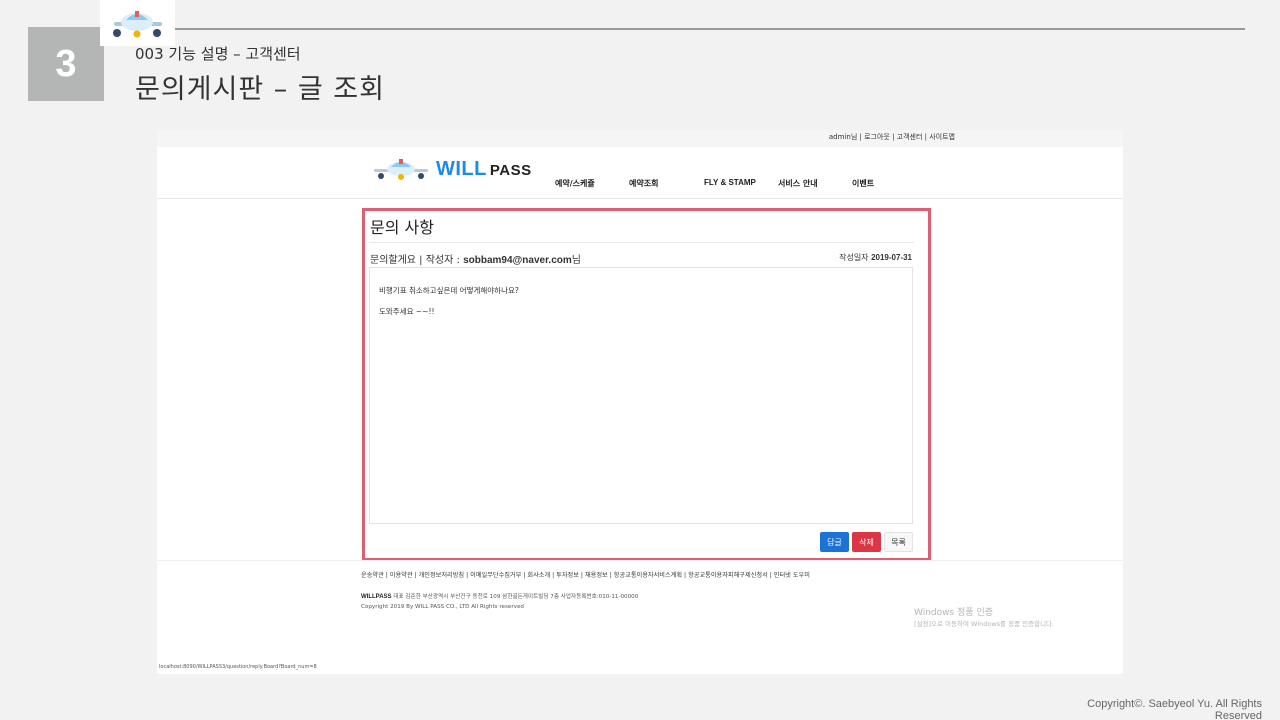  I want to click on author-suffix: 님, so click(576, 260).